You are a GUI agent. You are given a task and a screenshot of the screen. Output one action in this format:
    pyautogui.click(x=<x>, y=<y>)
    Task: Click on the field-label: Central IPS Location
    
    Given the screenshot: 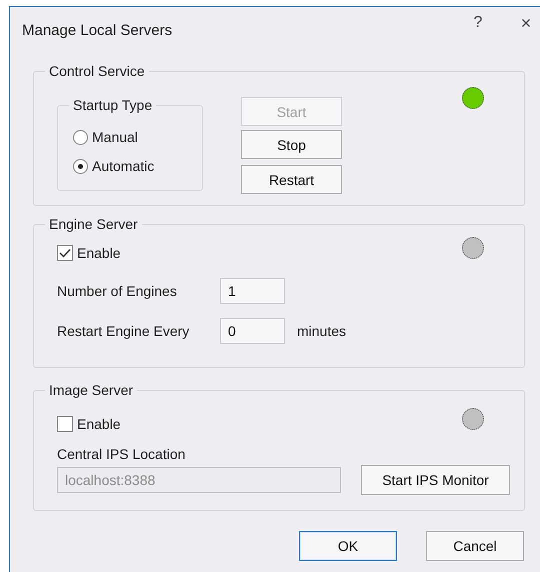 What is the action you would take?
    pyautogui.click(x=121, y=454)
    